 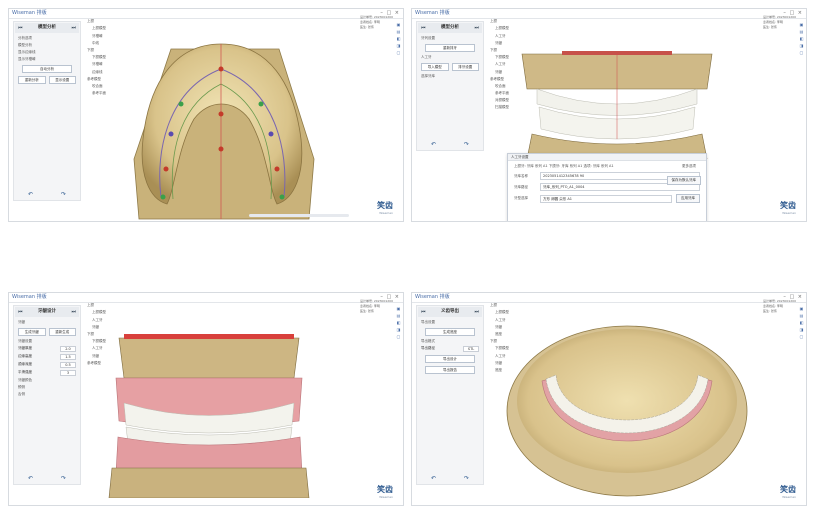 I want to click on full-denture-view, so click(x=617, y=104).